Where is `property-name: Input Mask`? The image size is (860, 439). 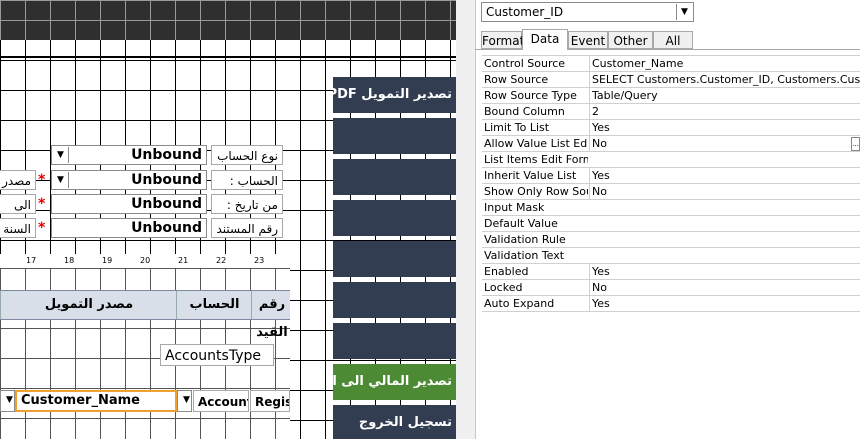 property-name: Input Mask is located at coordinates (514, 207).